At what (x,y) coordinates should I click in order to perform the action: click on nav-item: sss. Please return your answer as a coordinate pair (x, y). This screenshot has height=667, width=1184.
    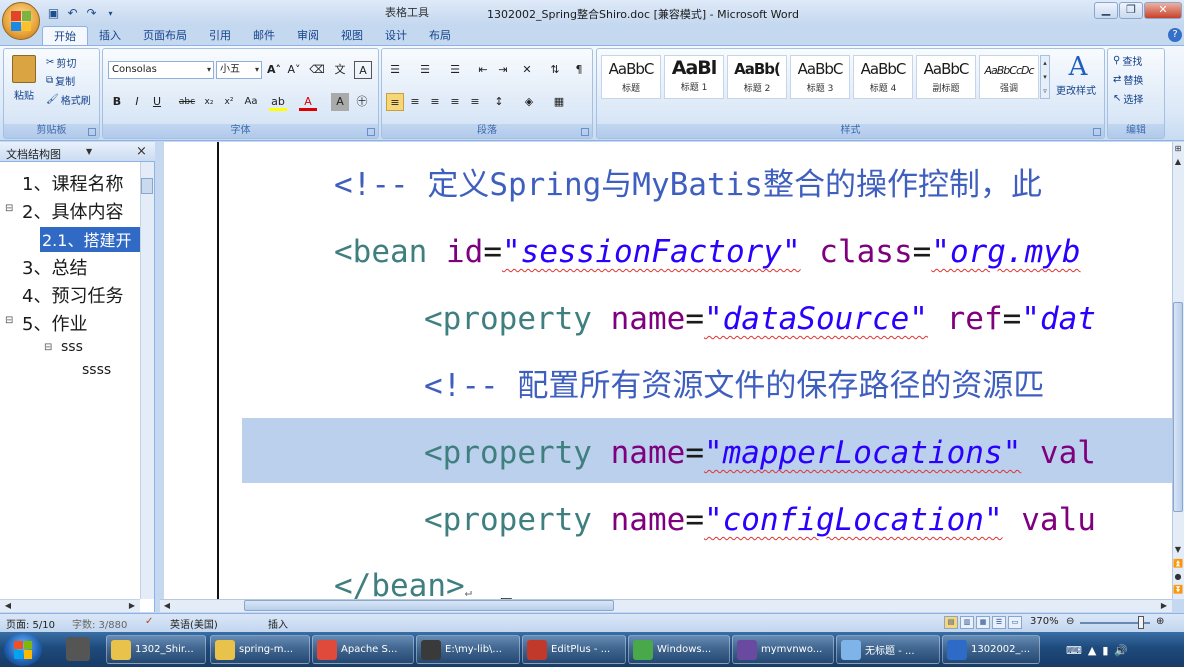
    Looking at the image, I should click on (72, 347).